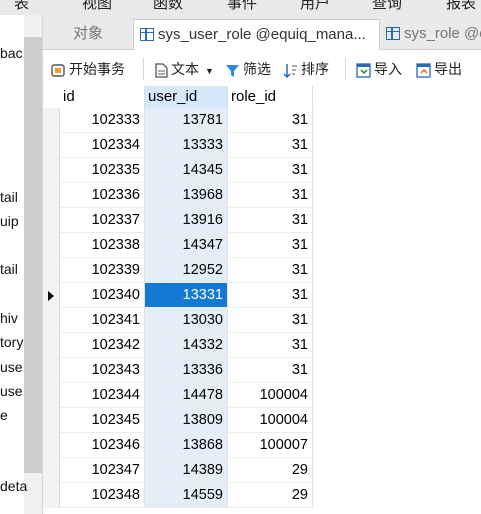  Describe the element at coordinates (242, 6) in the screenshot. I see `menu-item-event: 事件` at that location.